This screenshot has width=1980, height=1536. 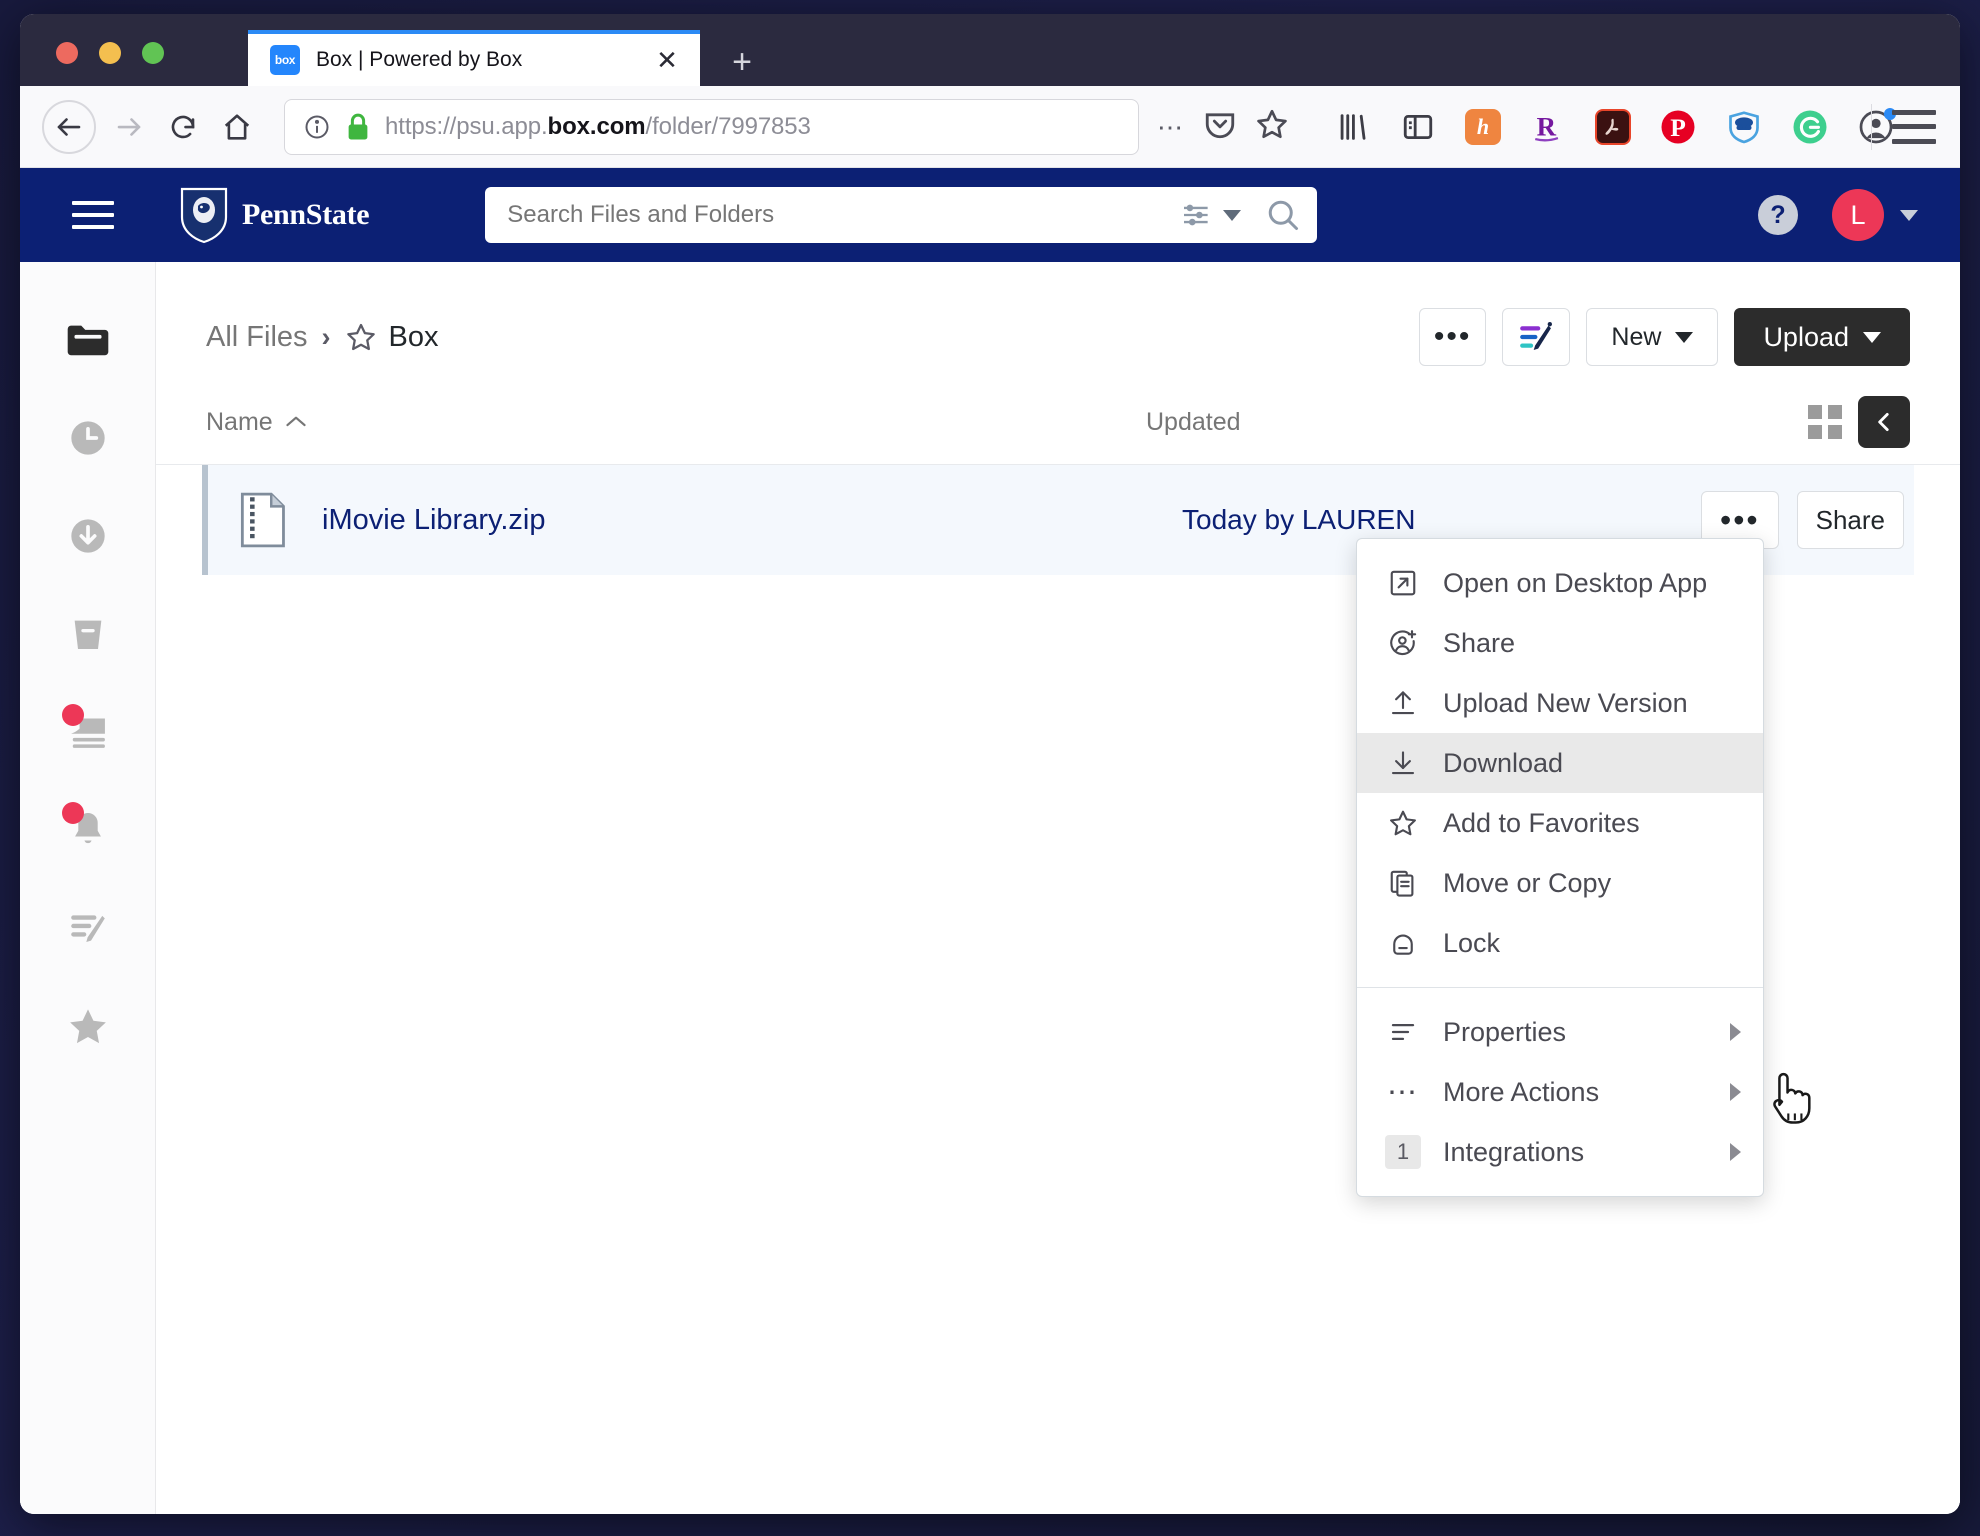 What do you see at coordinates (1560, 883) in the screenshot?
I see `context-menu-item-move-or-copy: Move or Copy` at bounding box center [1560, 883].